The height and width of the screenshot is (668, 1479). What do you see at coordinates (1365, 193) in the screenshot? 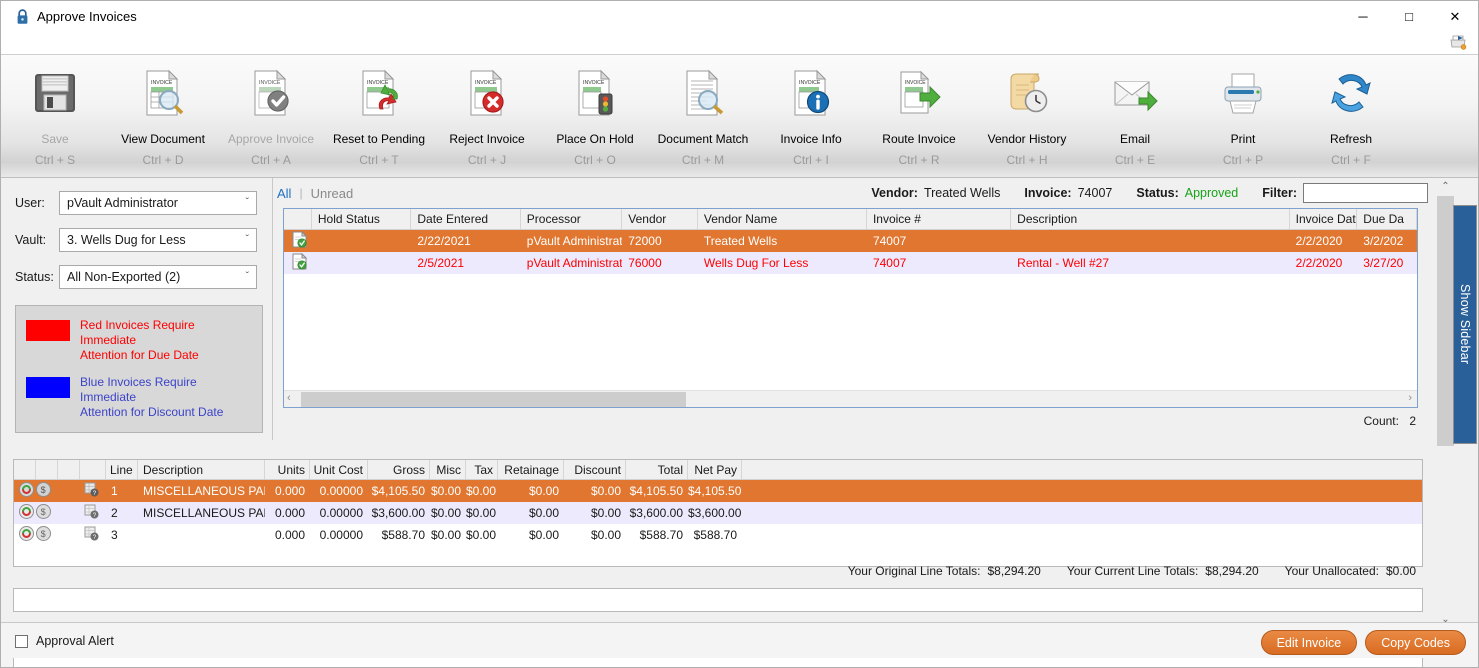
I see `filter-input` at bounding box center [1365, 193].